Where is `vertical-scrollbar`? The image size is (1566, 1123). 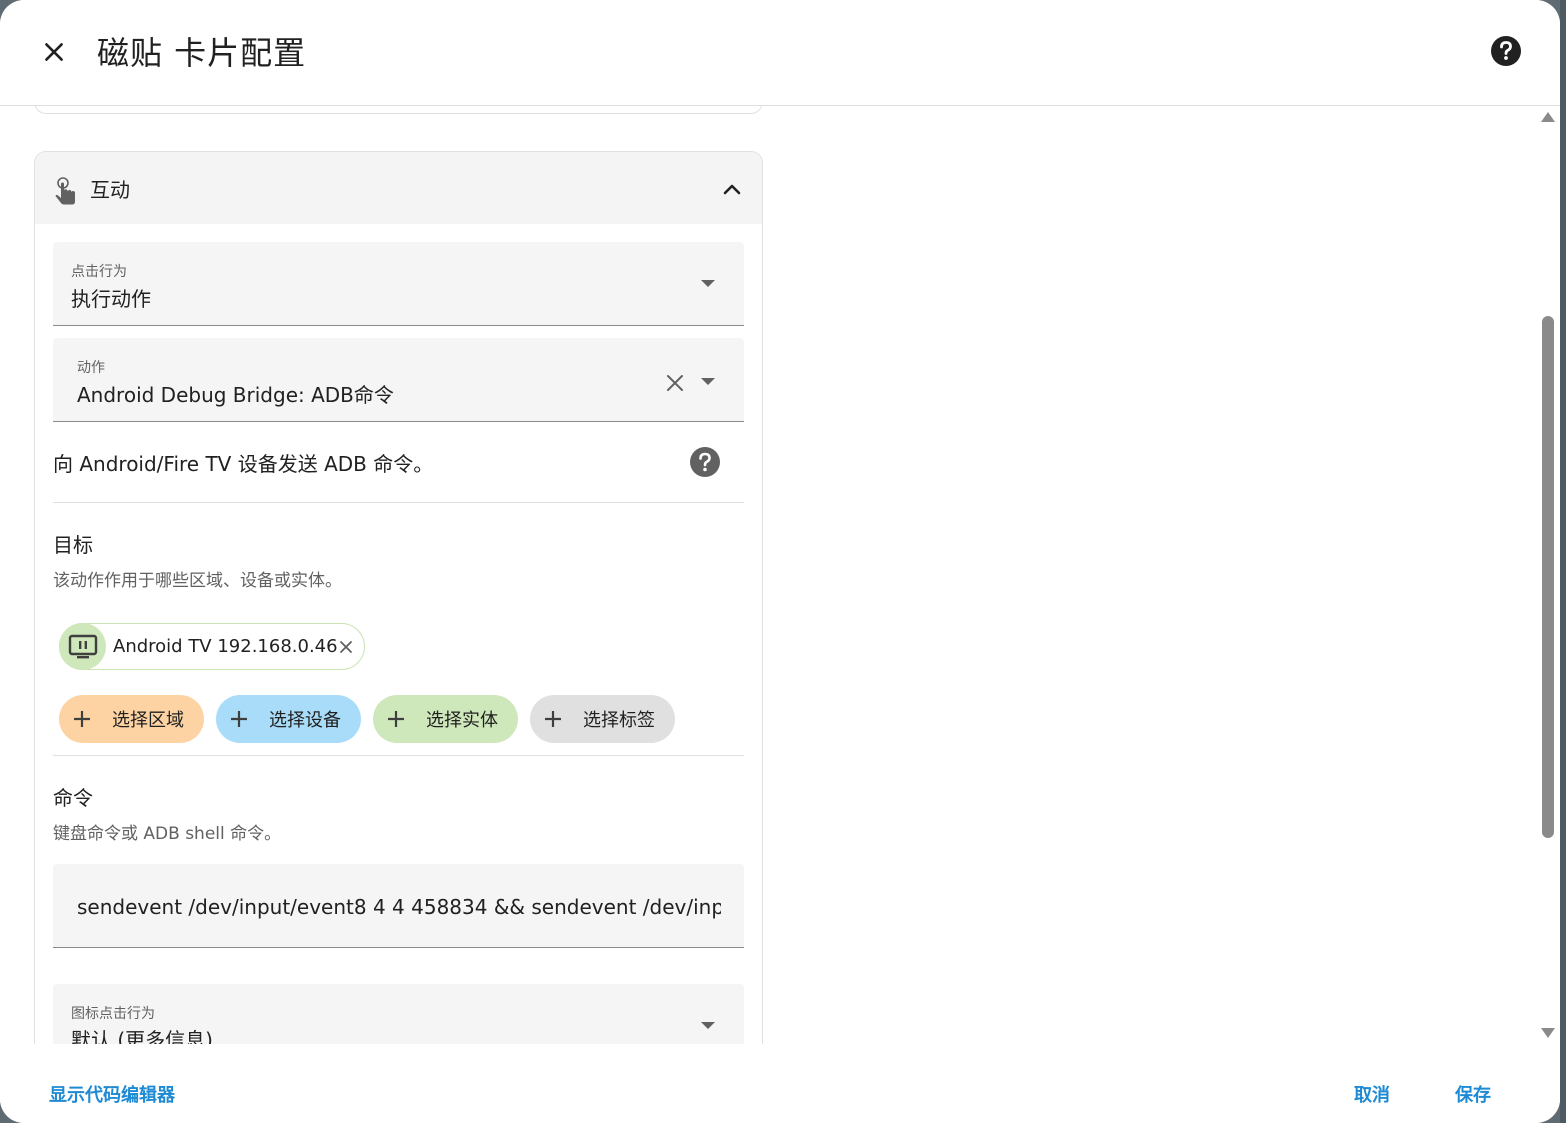 vertical-scrollbar is located at coordinates (1549, 575).